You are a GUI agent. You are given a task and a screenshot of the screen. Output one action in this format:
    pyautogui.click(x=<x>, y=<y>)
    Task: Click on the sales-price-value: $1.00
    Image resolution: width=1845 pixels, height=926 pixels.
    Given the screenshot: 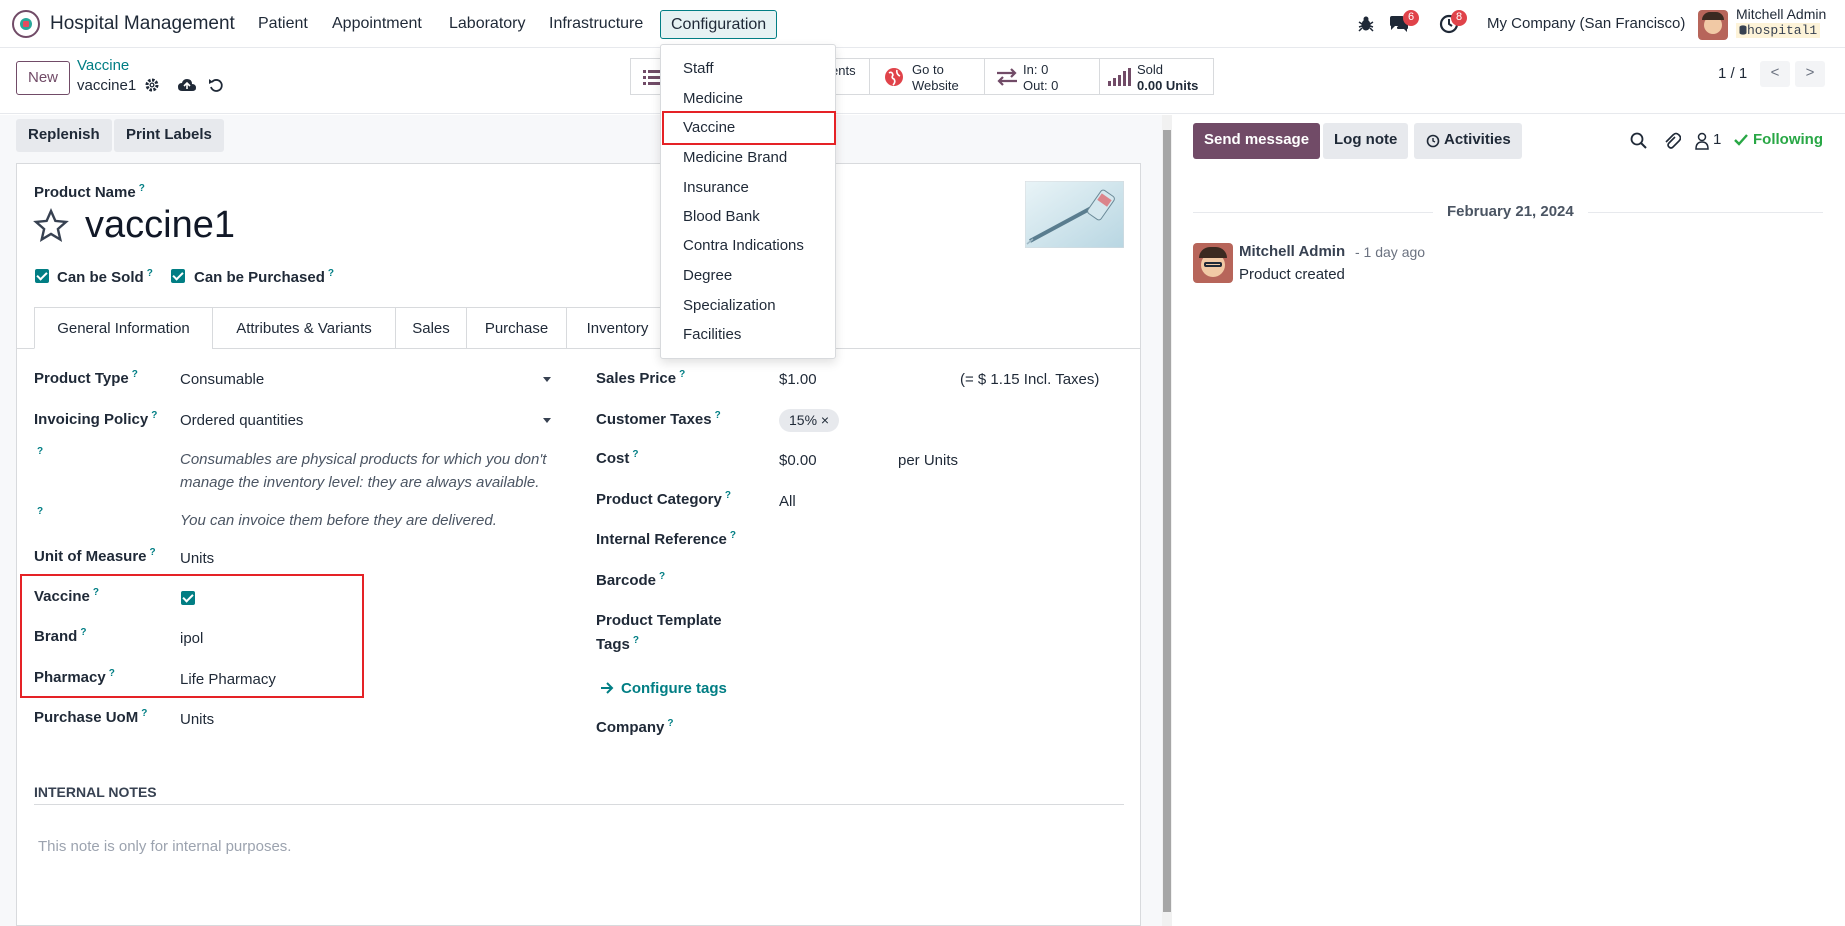 What is the action you would take?
    pyautogui.click(x=798, y=379)
    